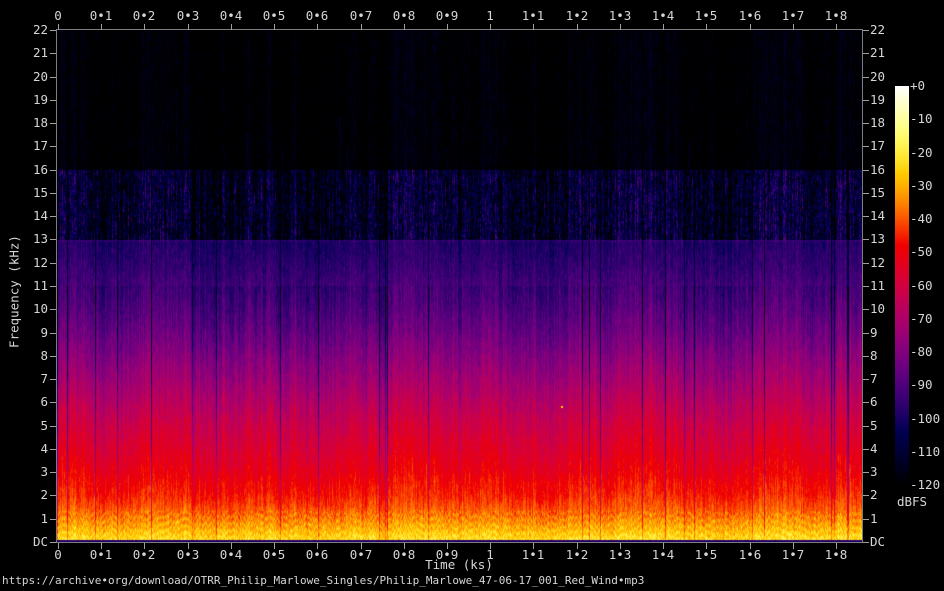 The image size is (944, 591). I want to click on x-tick-label-top: 0•5, so click(274, 15).